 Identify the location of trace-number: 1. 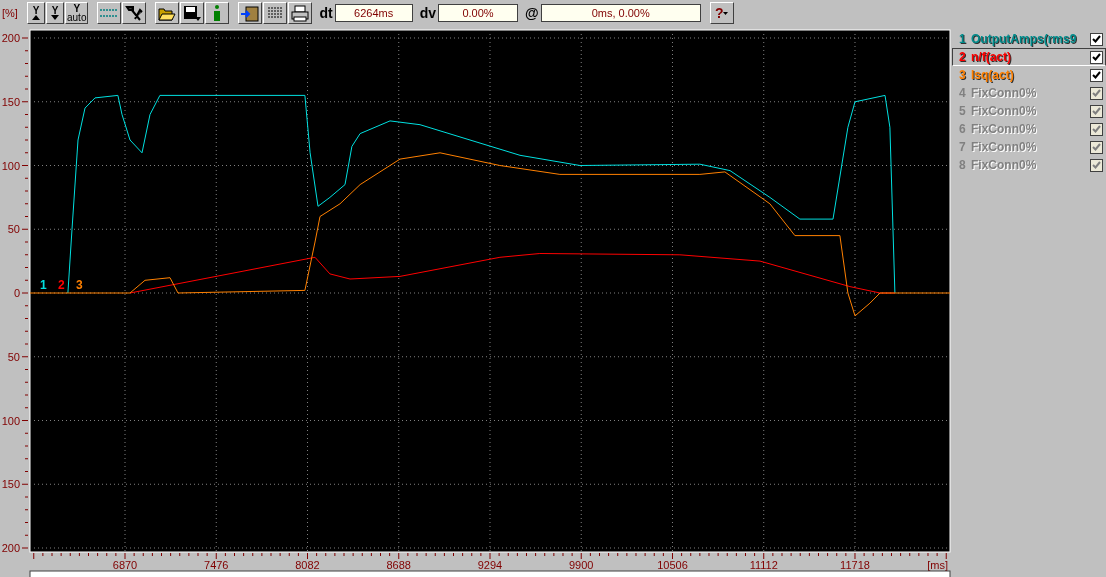
(963, 39).